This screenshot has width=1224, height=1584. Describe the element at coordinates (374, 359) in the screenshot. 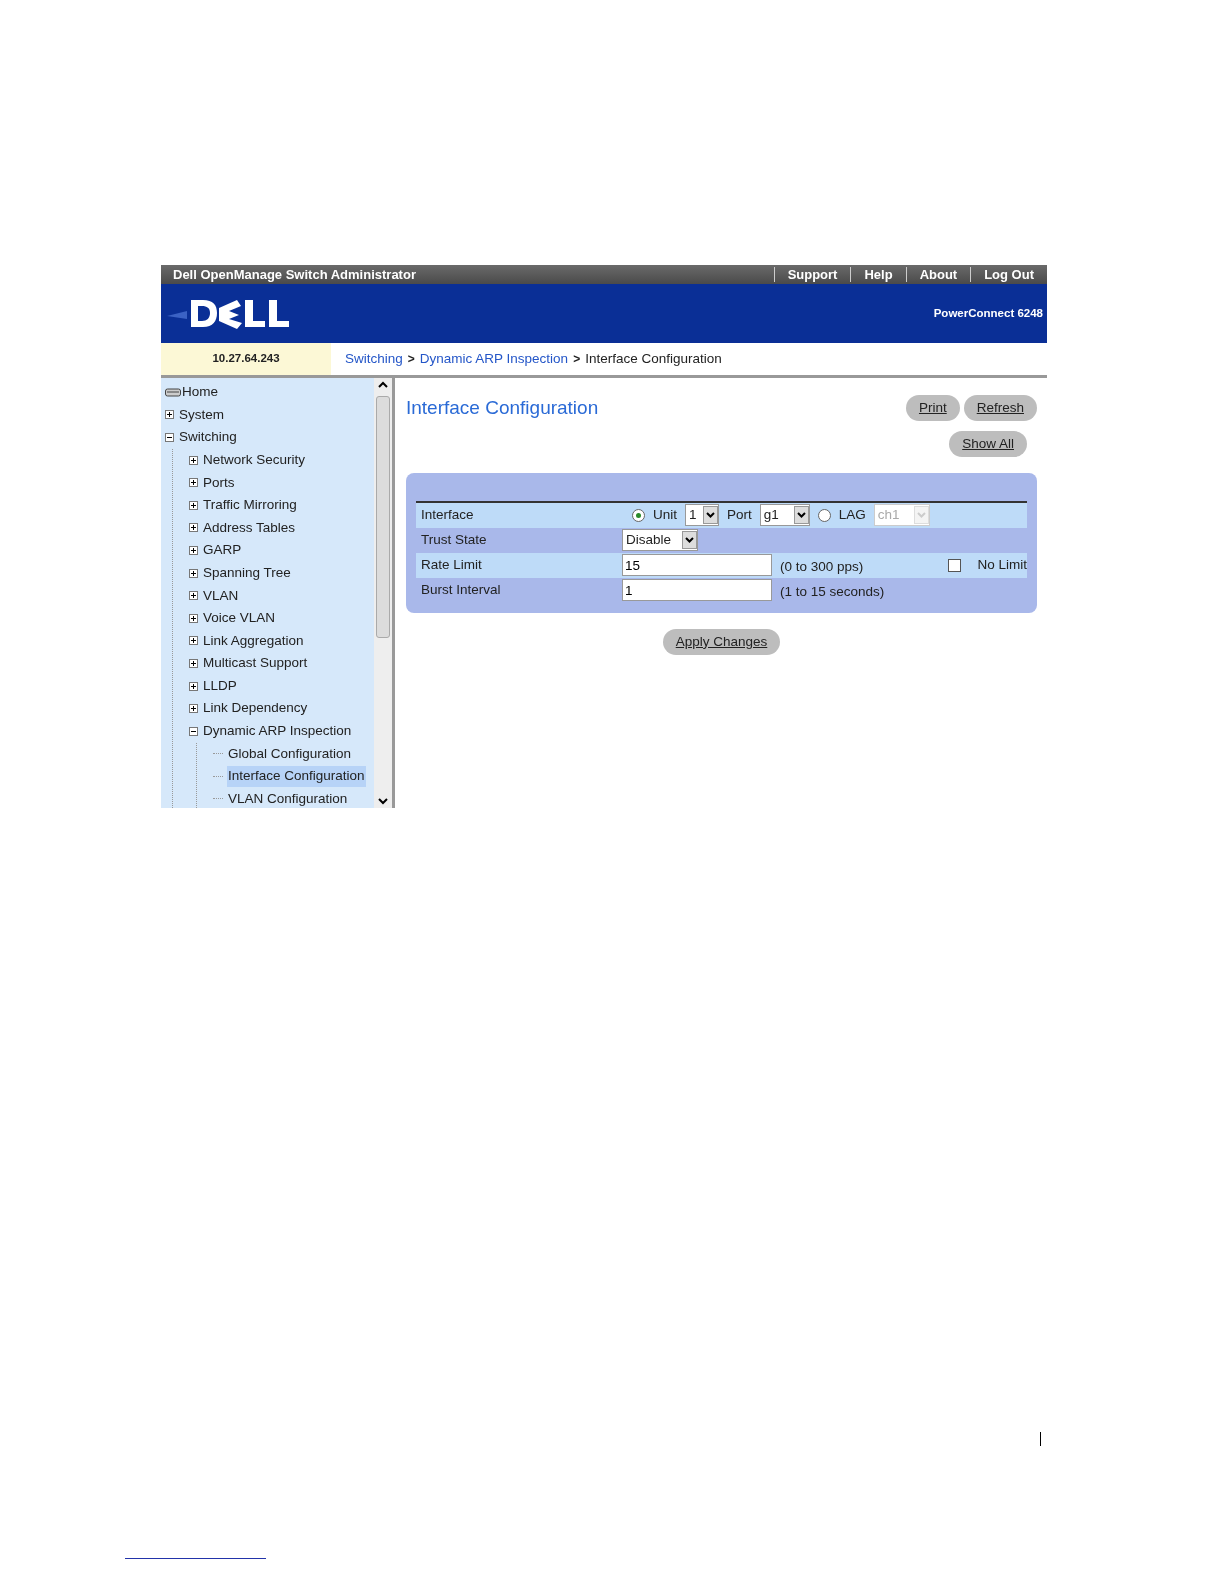

I see `breadcrumb-link: Switching` at that location.